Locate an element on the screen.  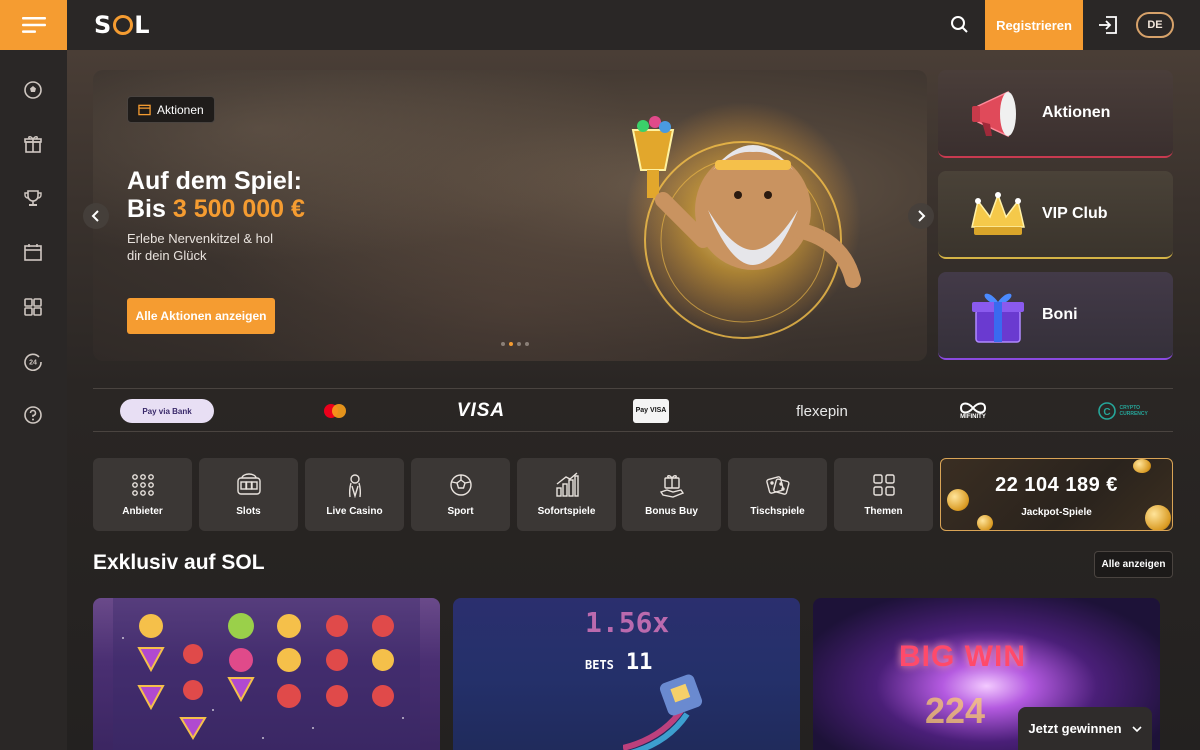
hamburger-icon is located at coordinates (33, 25).